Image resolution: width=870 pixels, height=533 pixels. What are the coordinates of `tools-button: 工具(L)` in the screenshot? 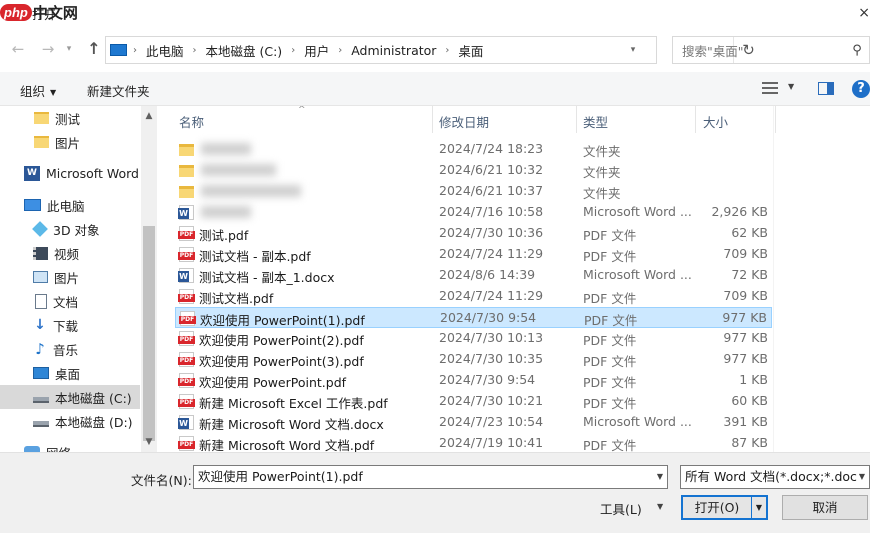 It's located at (621, 508).